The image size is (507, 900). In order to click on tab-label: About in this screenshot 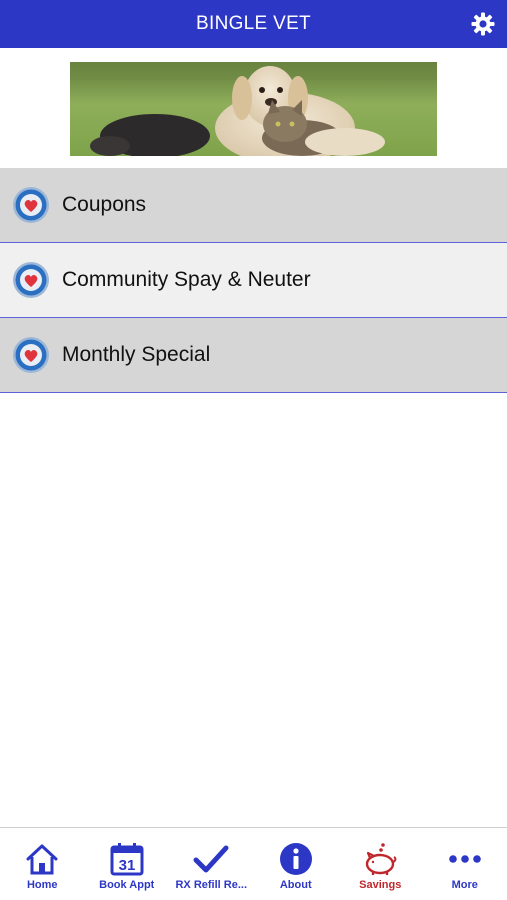, I will do `click(295, 885)`.